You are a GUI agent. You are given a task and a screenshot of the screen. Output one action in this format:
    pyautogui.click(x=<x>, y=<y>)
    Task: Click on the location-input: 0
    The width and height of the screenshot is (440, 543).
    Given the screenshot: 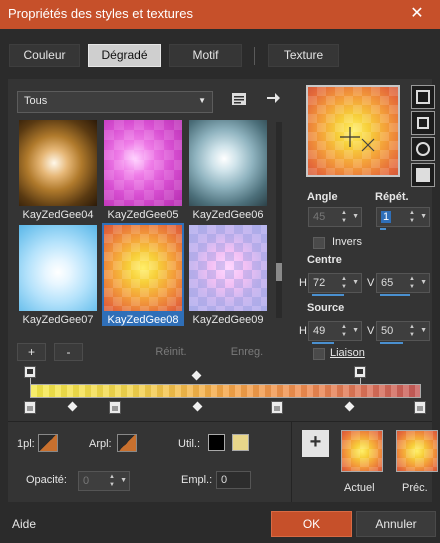 What is the action you would take?
    pyautogui.click(x=233, y=480)
    